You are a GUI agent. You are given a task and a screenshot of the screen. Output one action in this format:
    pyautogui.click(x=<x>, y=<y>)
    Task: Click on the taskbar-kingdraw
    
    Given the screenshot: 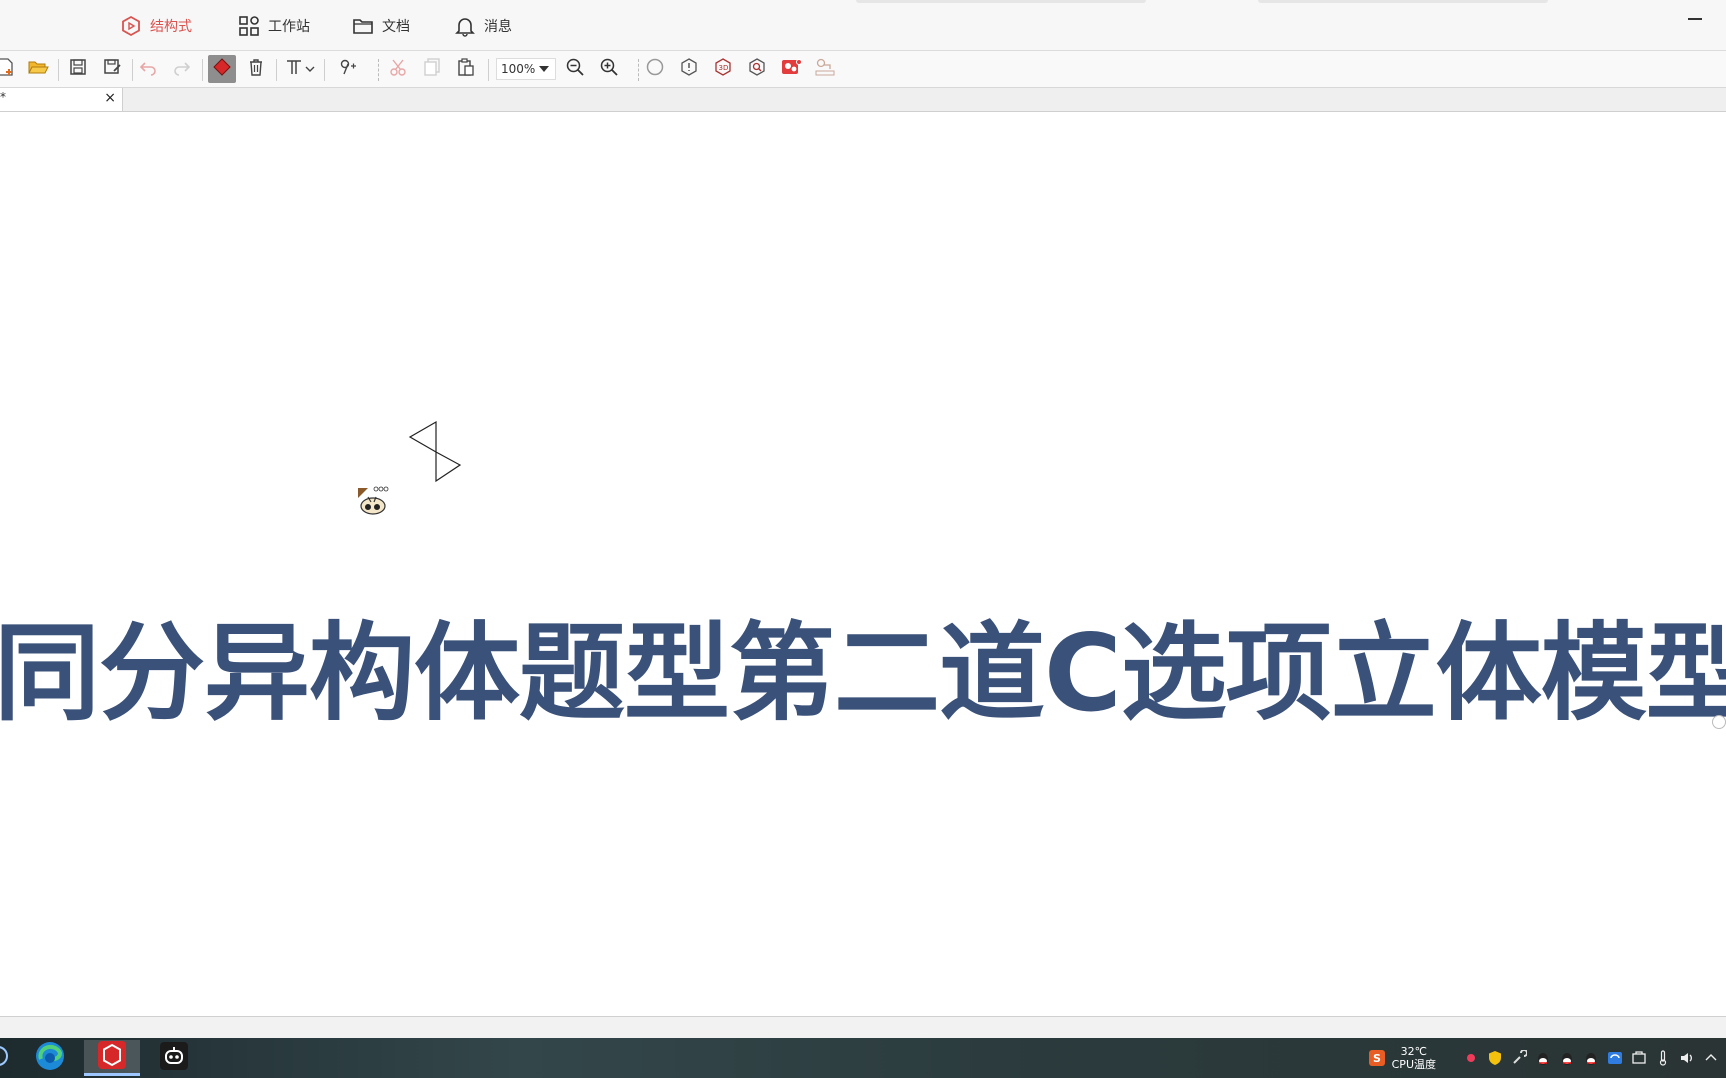 What is the action you would take?
    pyautogui.click(x=112, y=1058)
    